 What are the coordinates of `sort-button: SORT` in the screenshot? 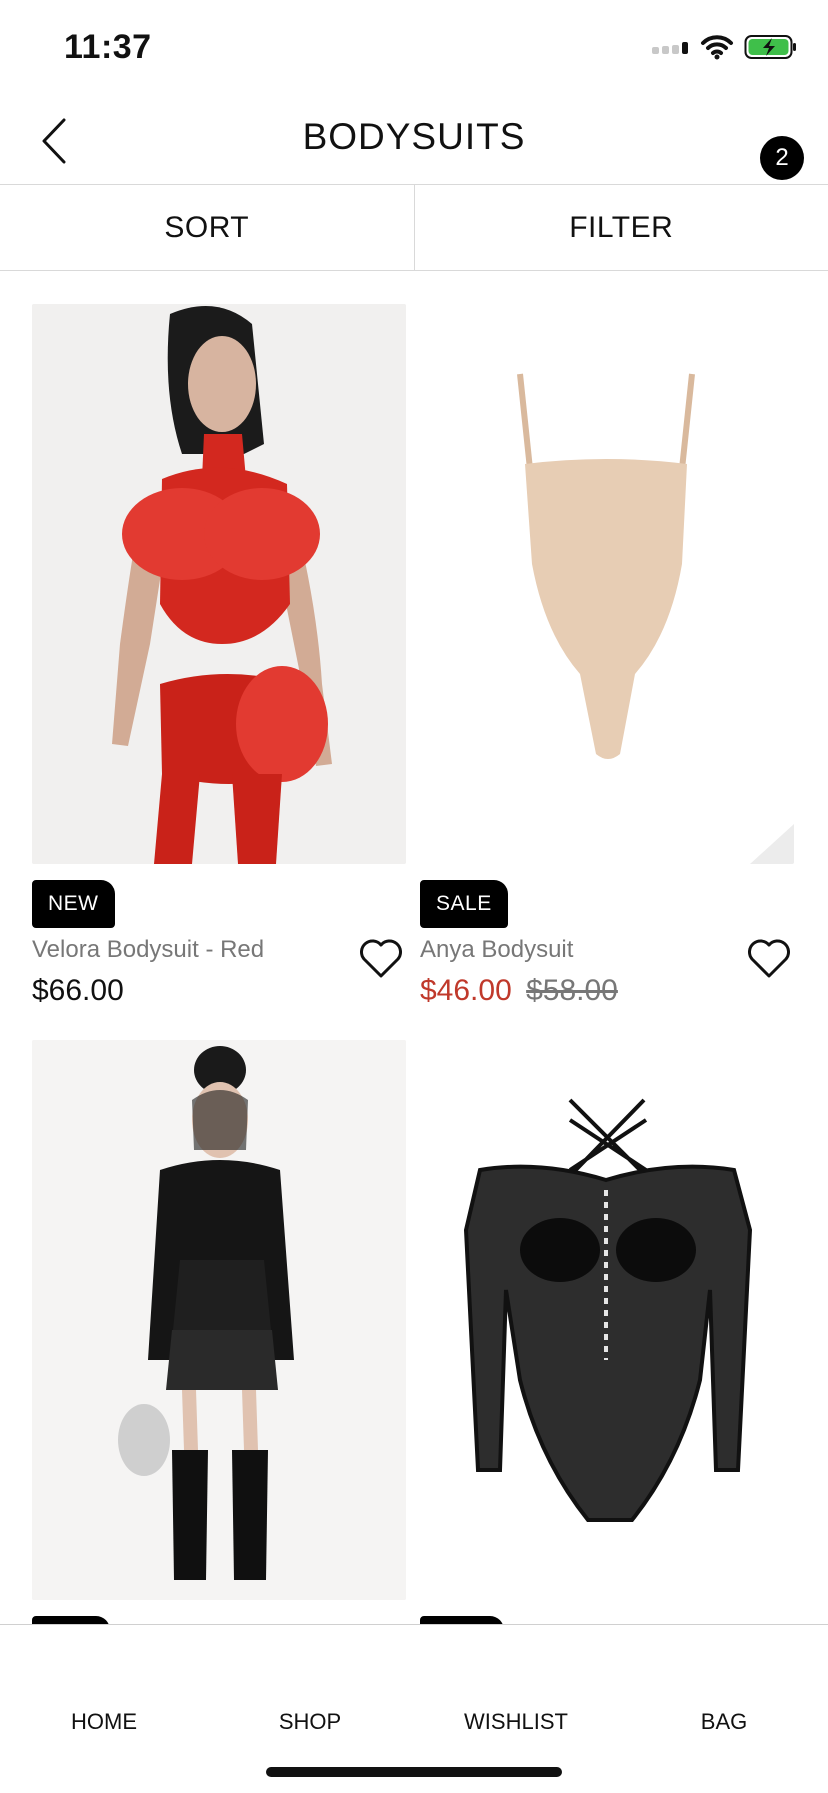 It's located at (207, 227).